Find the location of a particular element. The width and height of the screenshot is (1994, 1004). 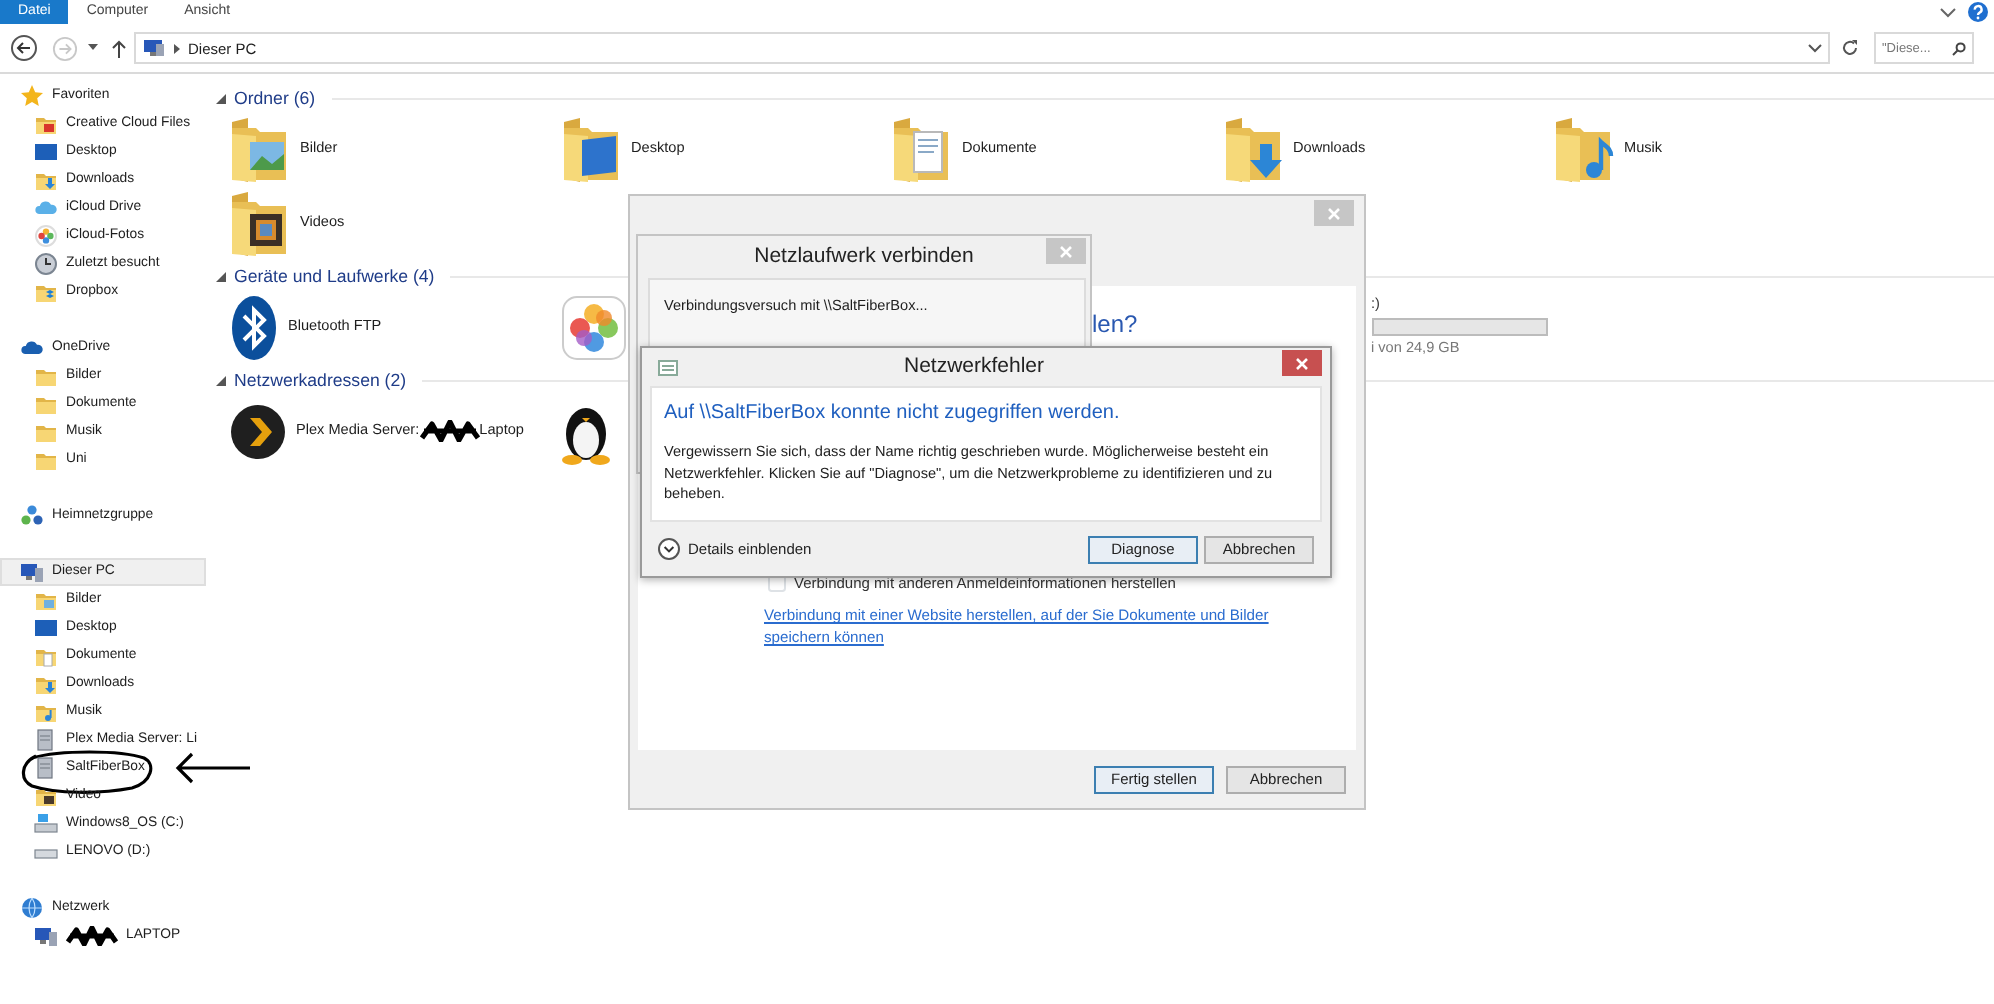

window-icon is located at coordinates (668, 367).